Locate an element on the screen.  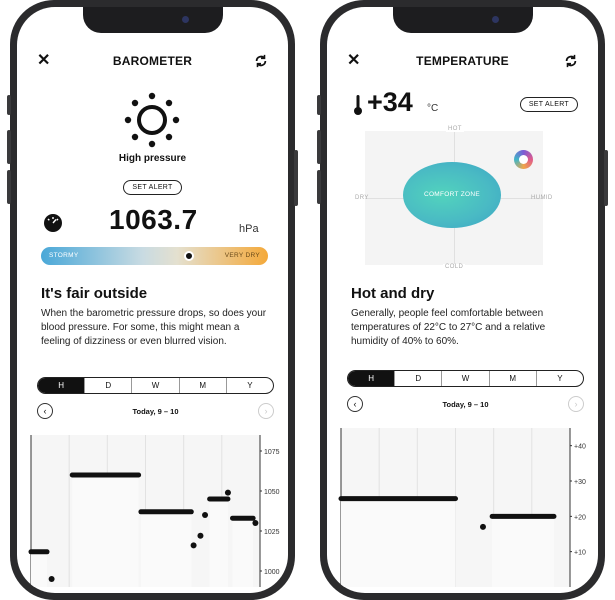
thermometer-icon is located at coordinates (358, 105).